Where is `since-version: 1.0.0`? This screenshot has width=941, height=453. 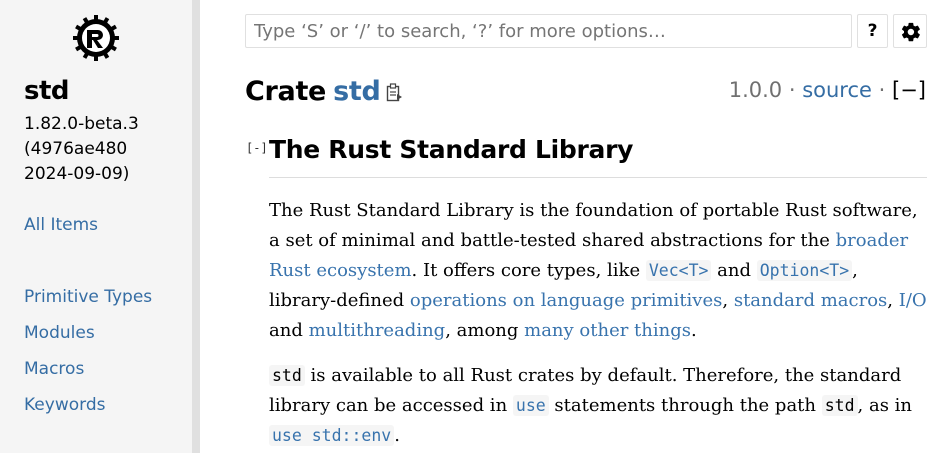 since-version: 1.0.0 is located at coordinates (755, 90).